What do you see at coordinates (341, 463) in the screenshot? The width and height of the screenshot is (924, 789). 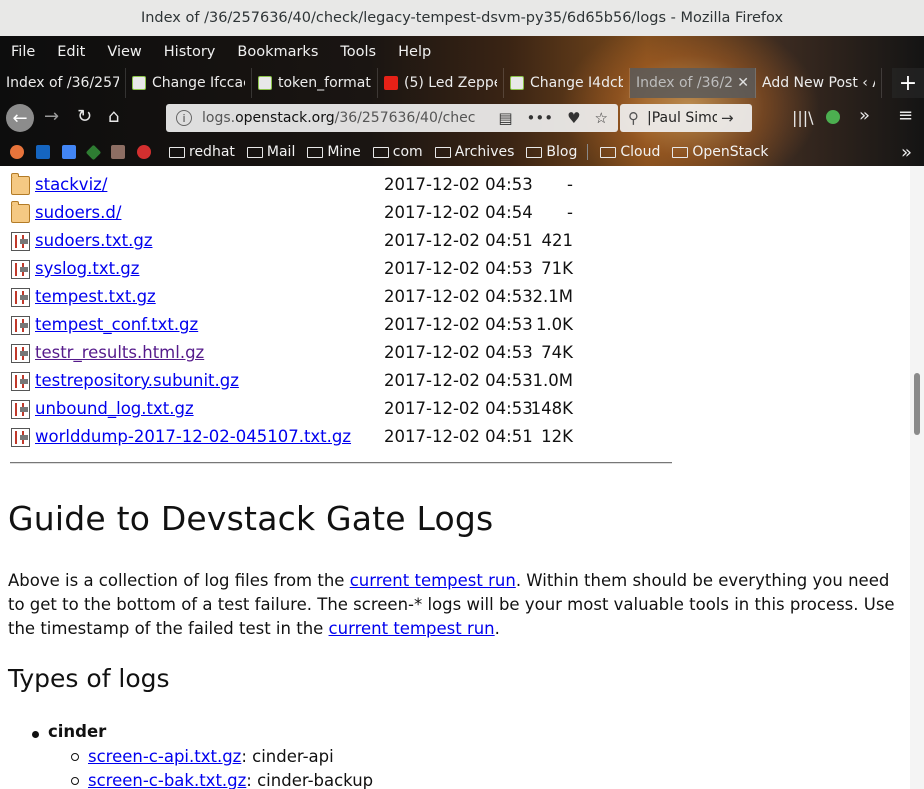 I see `divider` at bounding box center [341, 463].